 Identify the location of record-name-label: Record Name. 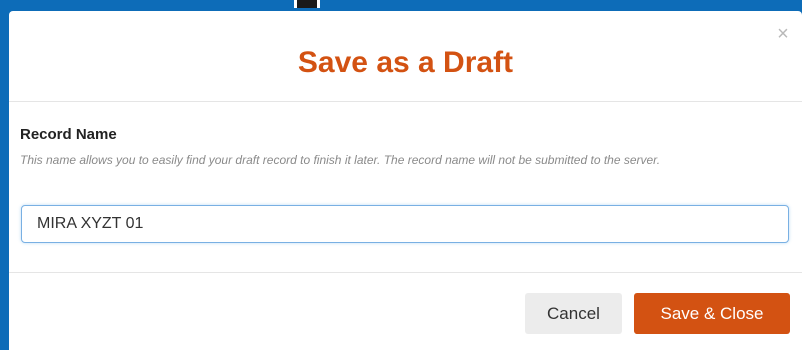
(68, 134).